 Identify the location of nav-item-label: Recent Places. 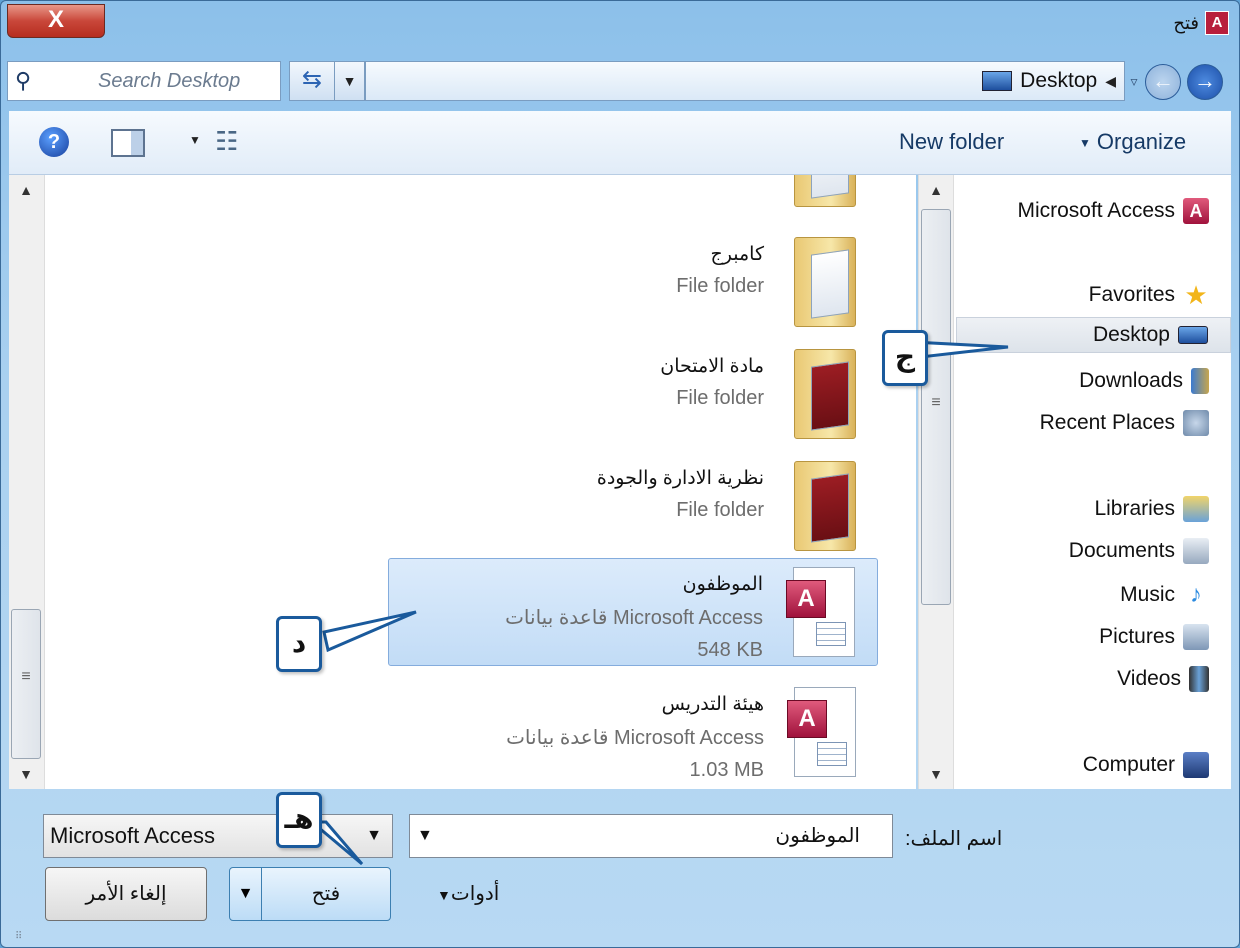
(1107, 422).